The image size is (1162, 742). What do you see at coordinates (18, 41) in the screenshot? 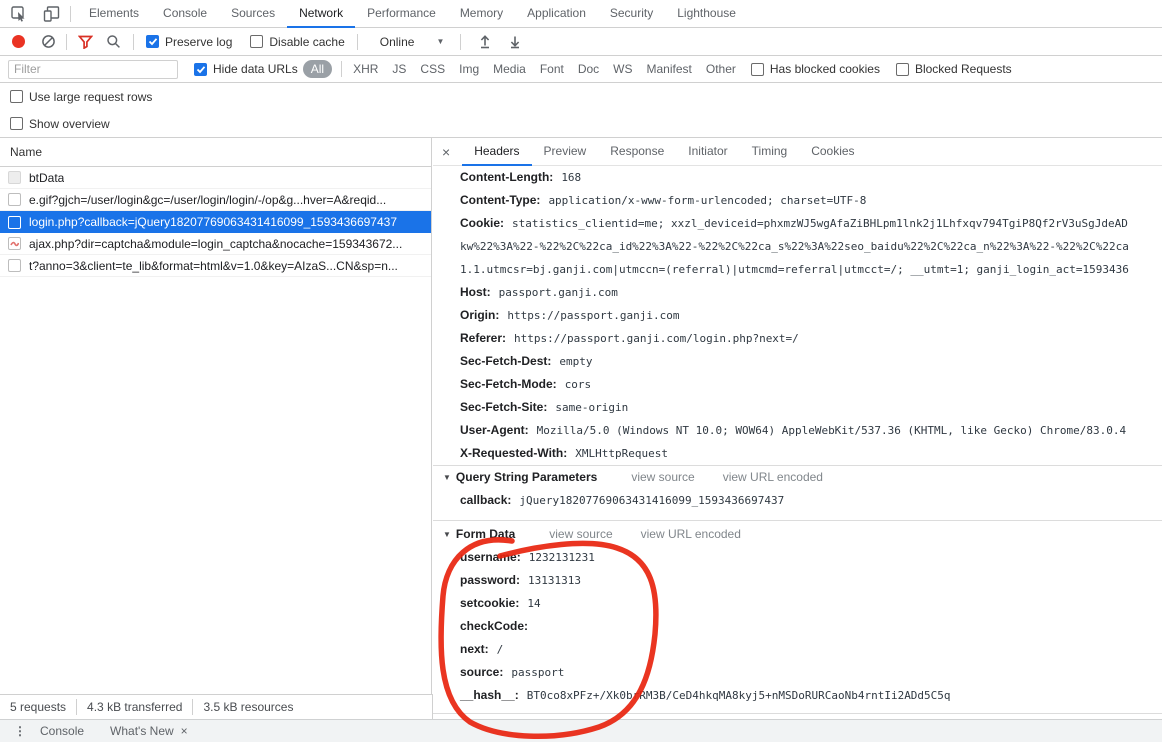
I see `record-network-log-icon` at bounding box center [18, 41].